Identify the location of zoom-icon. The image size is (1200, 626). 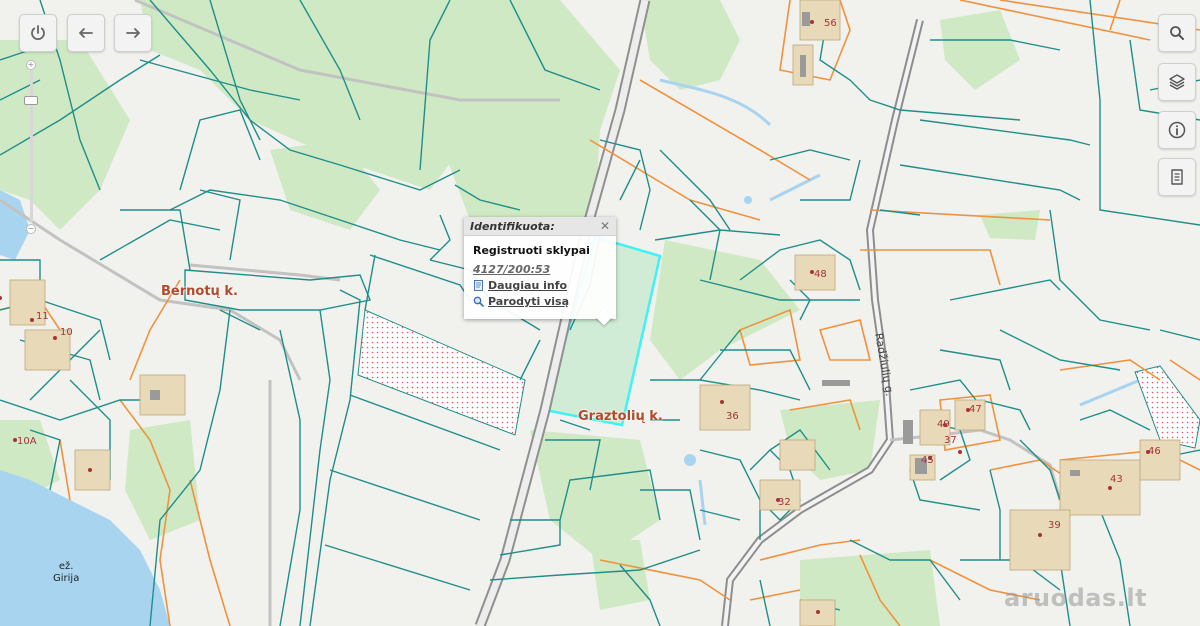
(478, 301).